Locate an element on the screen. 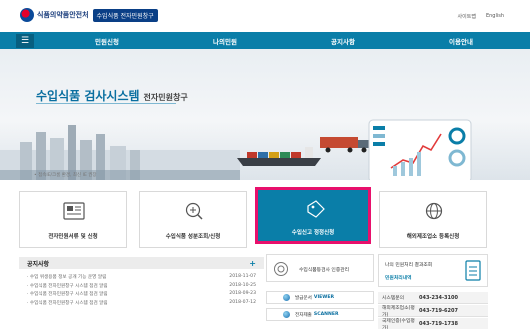 This screenshot has height=329, width=530. notice-title: 공지사항 is located at coordinates (38, 264).